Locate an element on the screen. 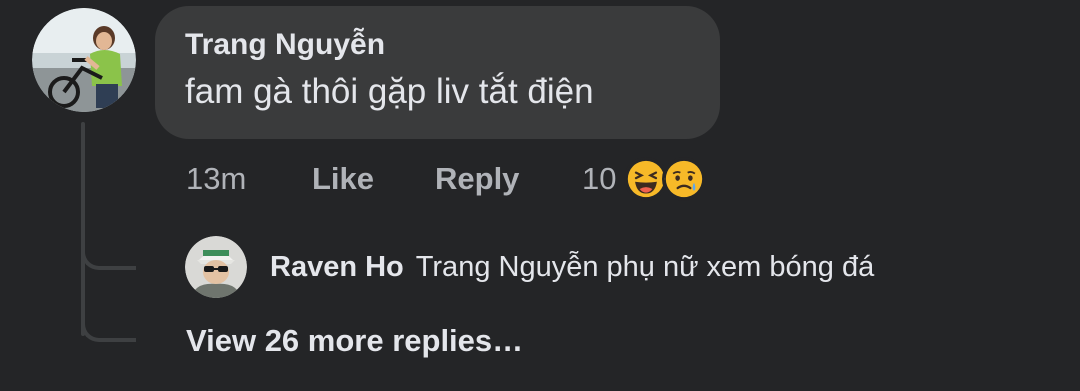  comment-text: fam gà thôi gặp liv tắt điện is located at coordinates (389, 91).